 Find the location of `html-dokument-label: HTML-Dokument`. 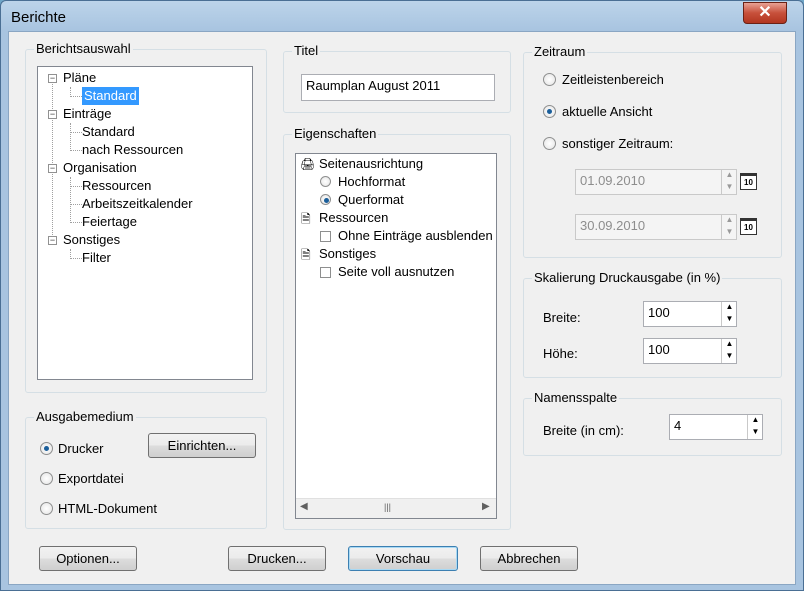

html-dokument-label: HTML-Dokument is located at coordinates (107, 508).